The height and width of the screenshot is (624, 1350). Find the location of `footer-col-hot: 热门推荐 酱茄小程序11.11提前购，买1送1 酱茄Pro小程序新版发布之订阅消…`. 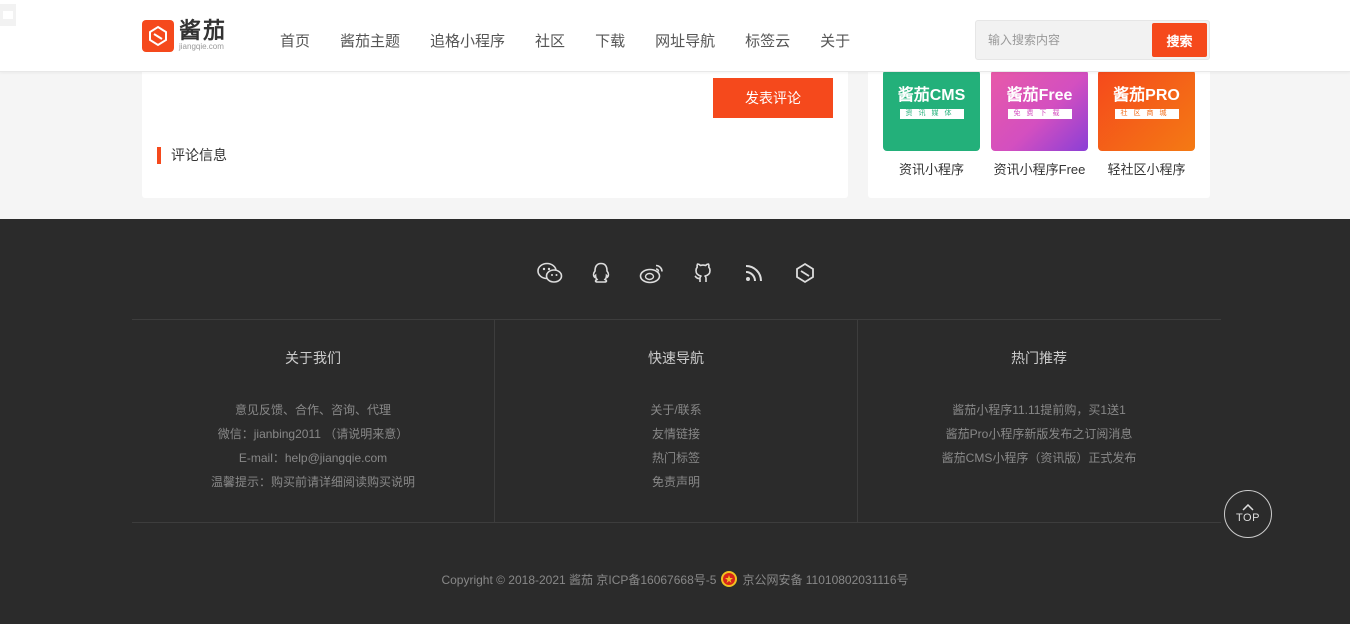

footer-col-hot: 热门推荐 酱茄小程序11.11提前购，买1送1 酱茄Pro小程序新版发布之订阅消… is located at coordinates (1039, 409).